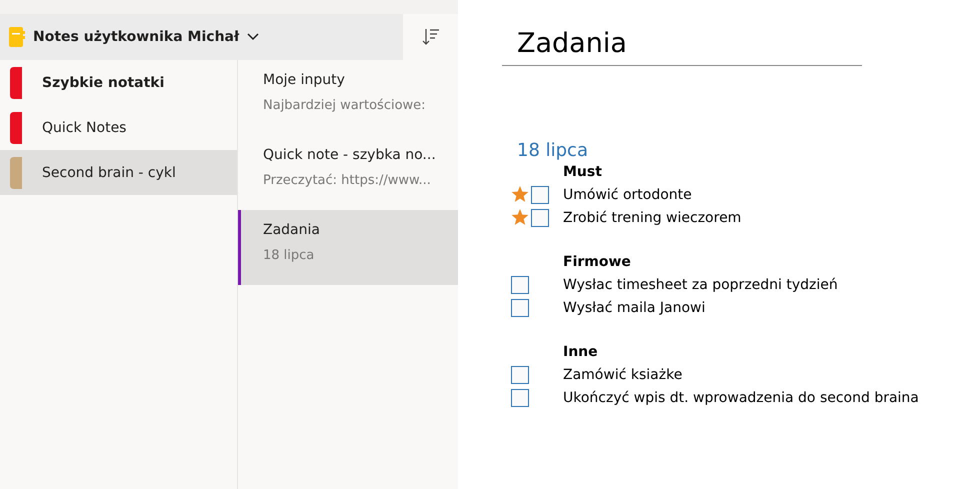  I want to click on notebook-icon, so click(17, 37).